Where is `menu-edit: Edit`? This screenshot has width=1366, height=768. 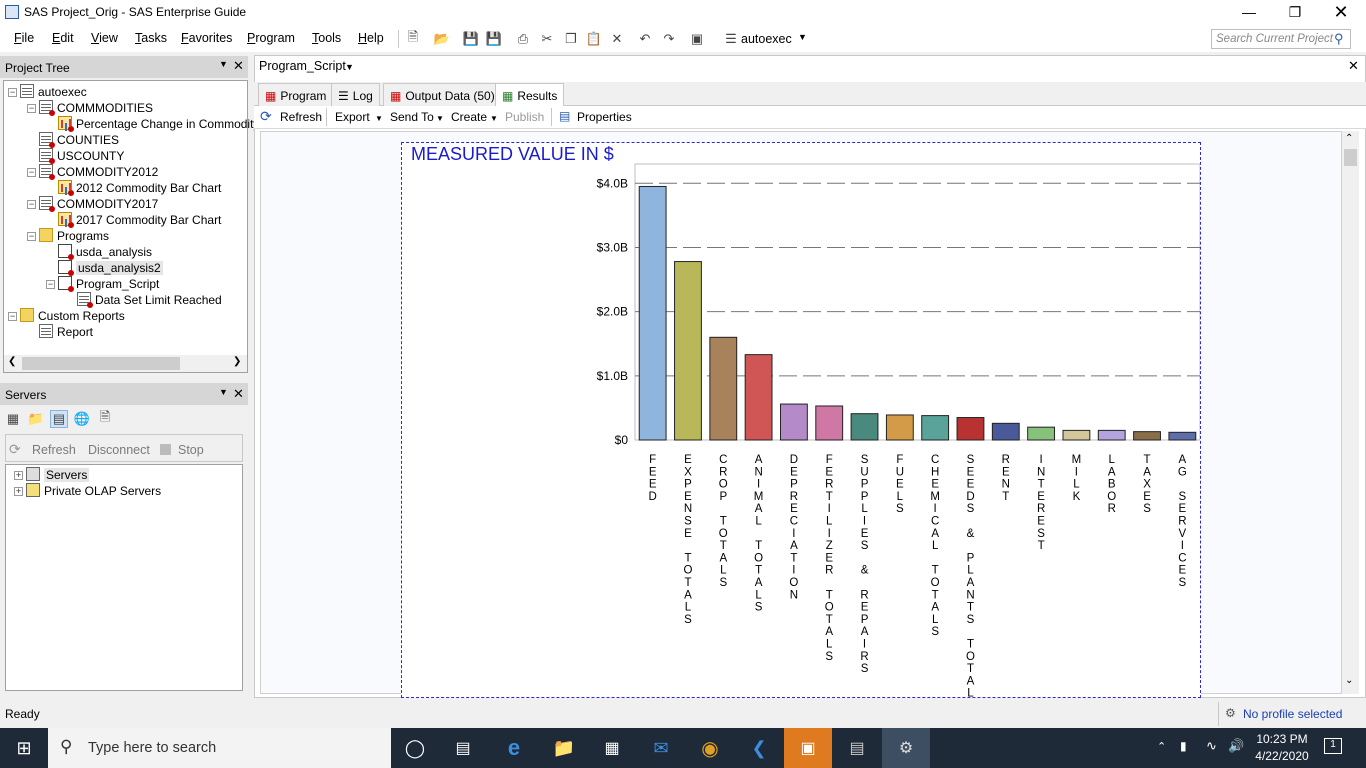 menu-edit: Edit is located at coordinates (63, 38).